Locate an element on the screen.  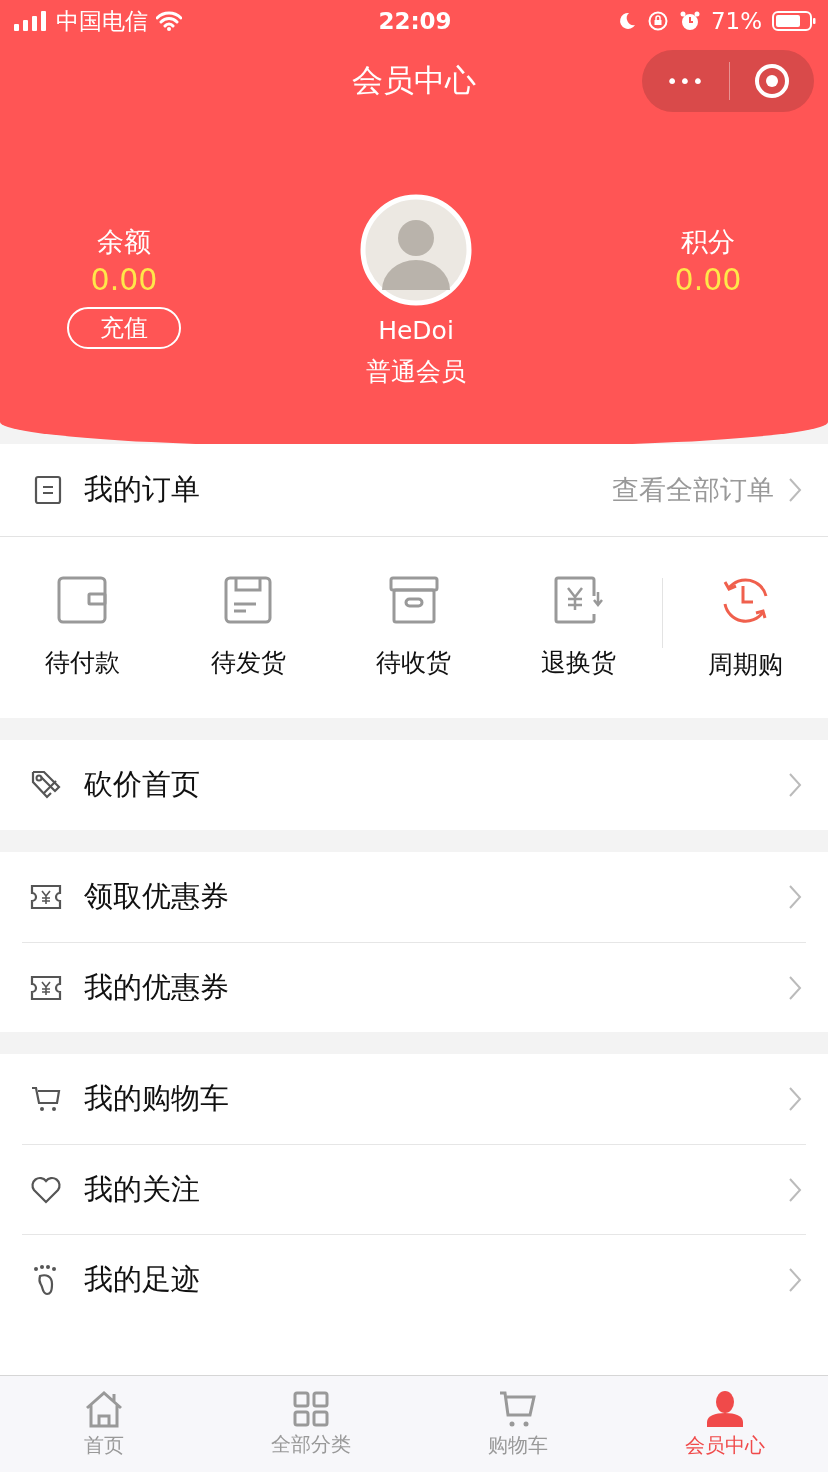
menu-item: 我的优惠券 is located at coordinates (414, 987).